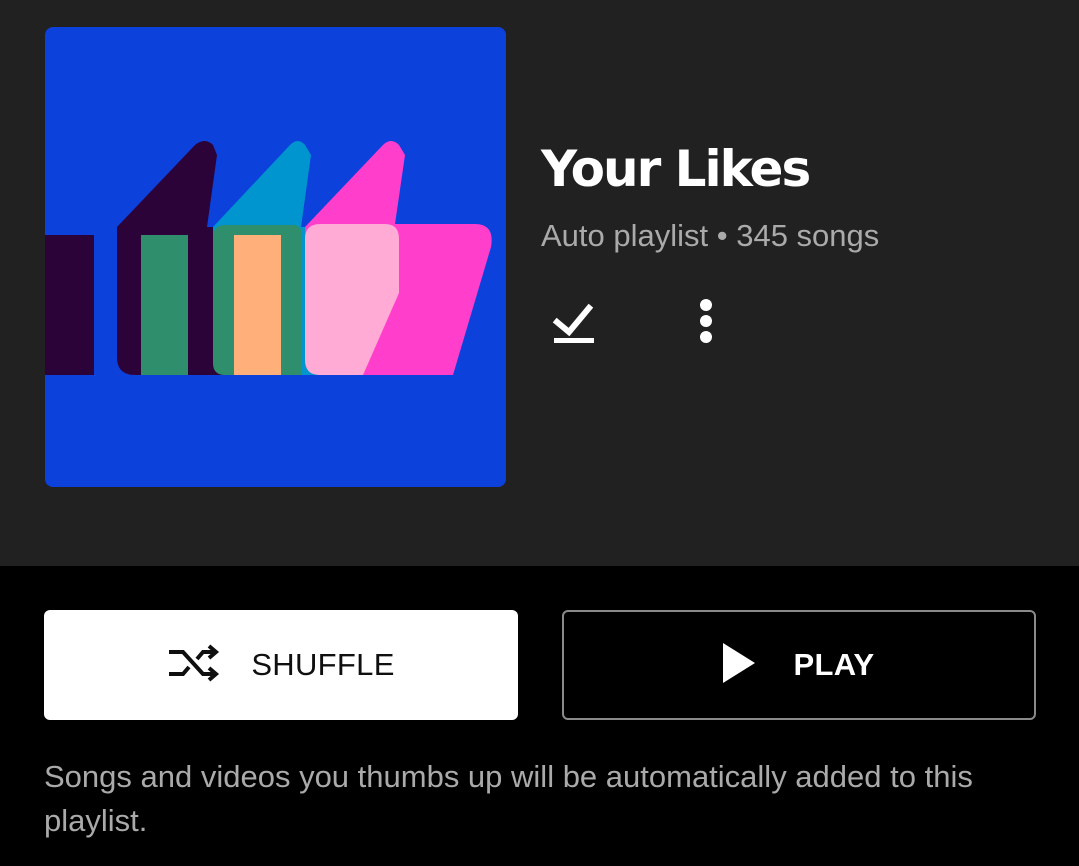 Image resolution: width=1079 pixels, height=866 pixels. I want to click on shuffle-icon, so click(195, 665).